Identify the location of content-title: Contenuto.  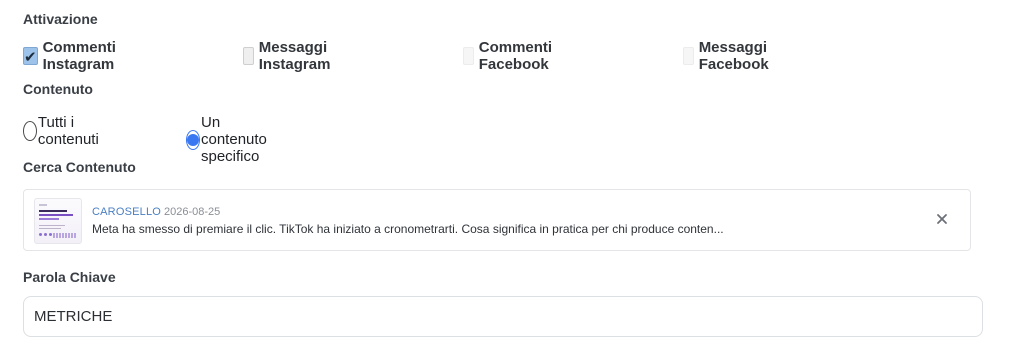
(58, 89).